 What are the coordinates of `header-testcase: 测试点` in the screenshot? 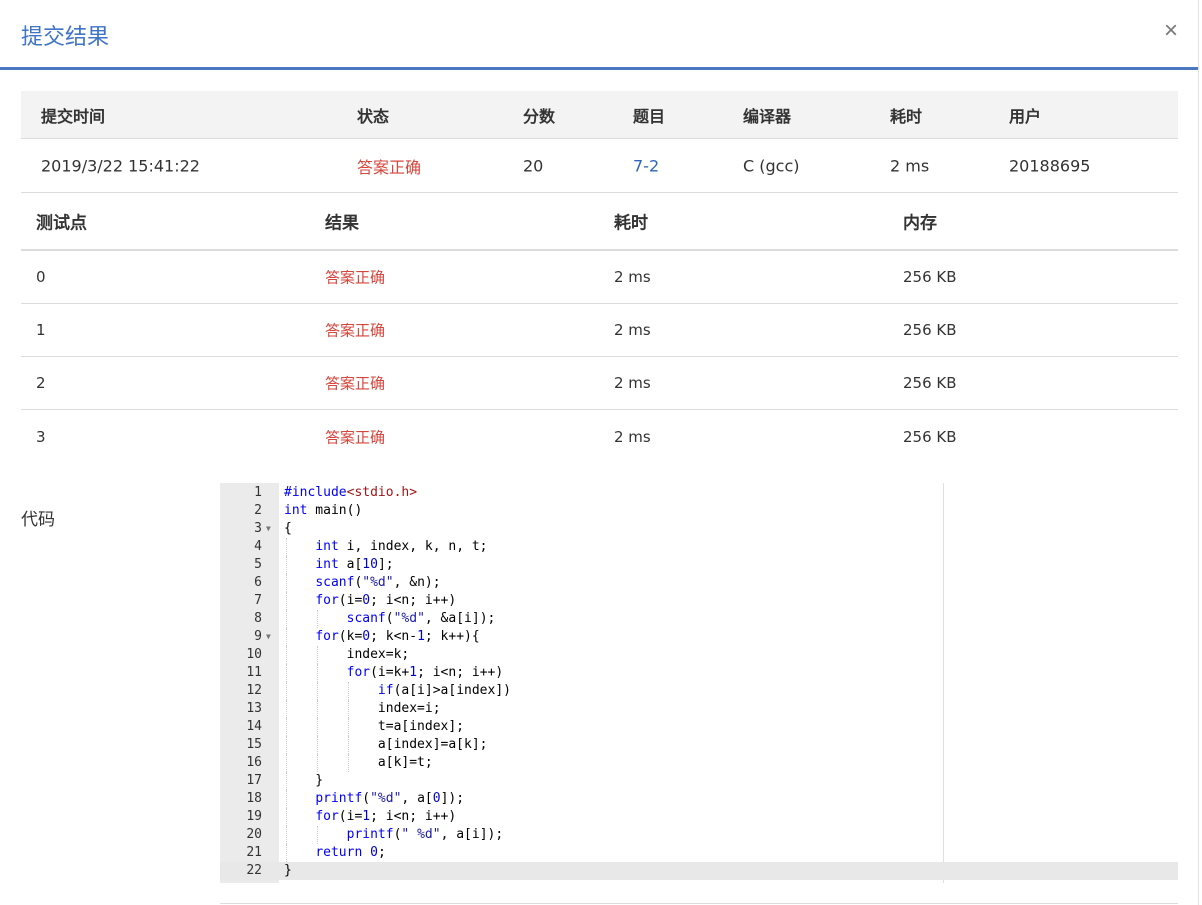 It's located at (61, 223).